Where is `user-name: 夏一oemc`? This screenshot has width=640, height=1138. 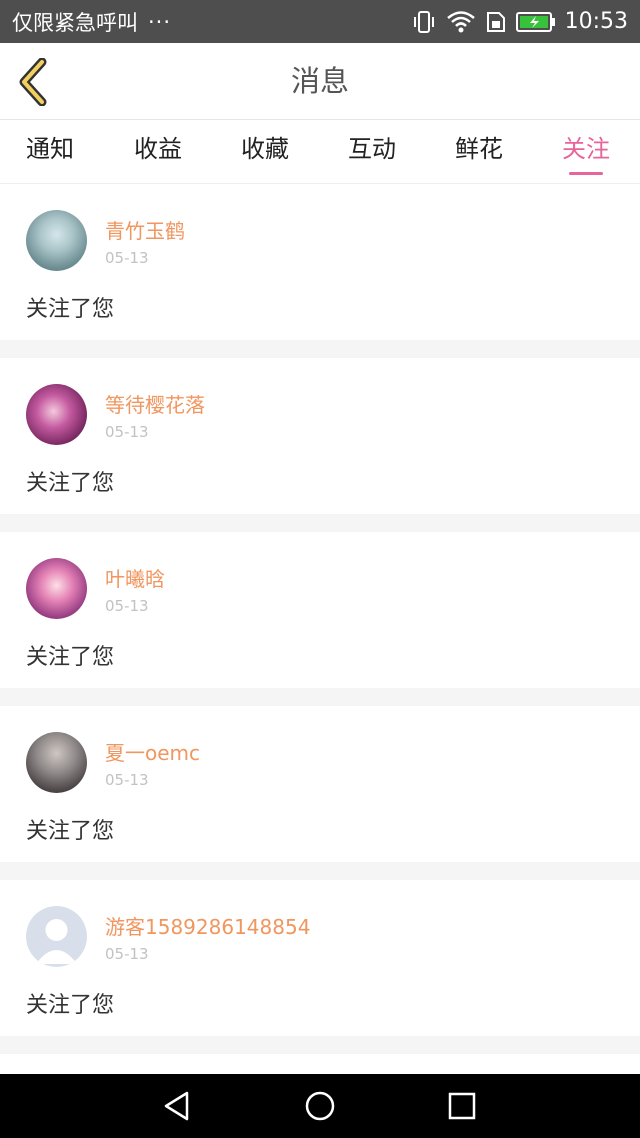
user-name: 夏一oemc is located at coordinates (152, 751).